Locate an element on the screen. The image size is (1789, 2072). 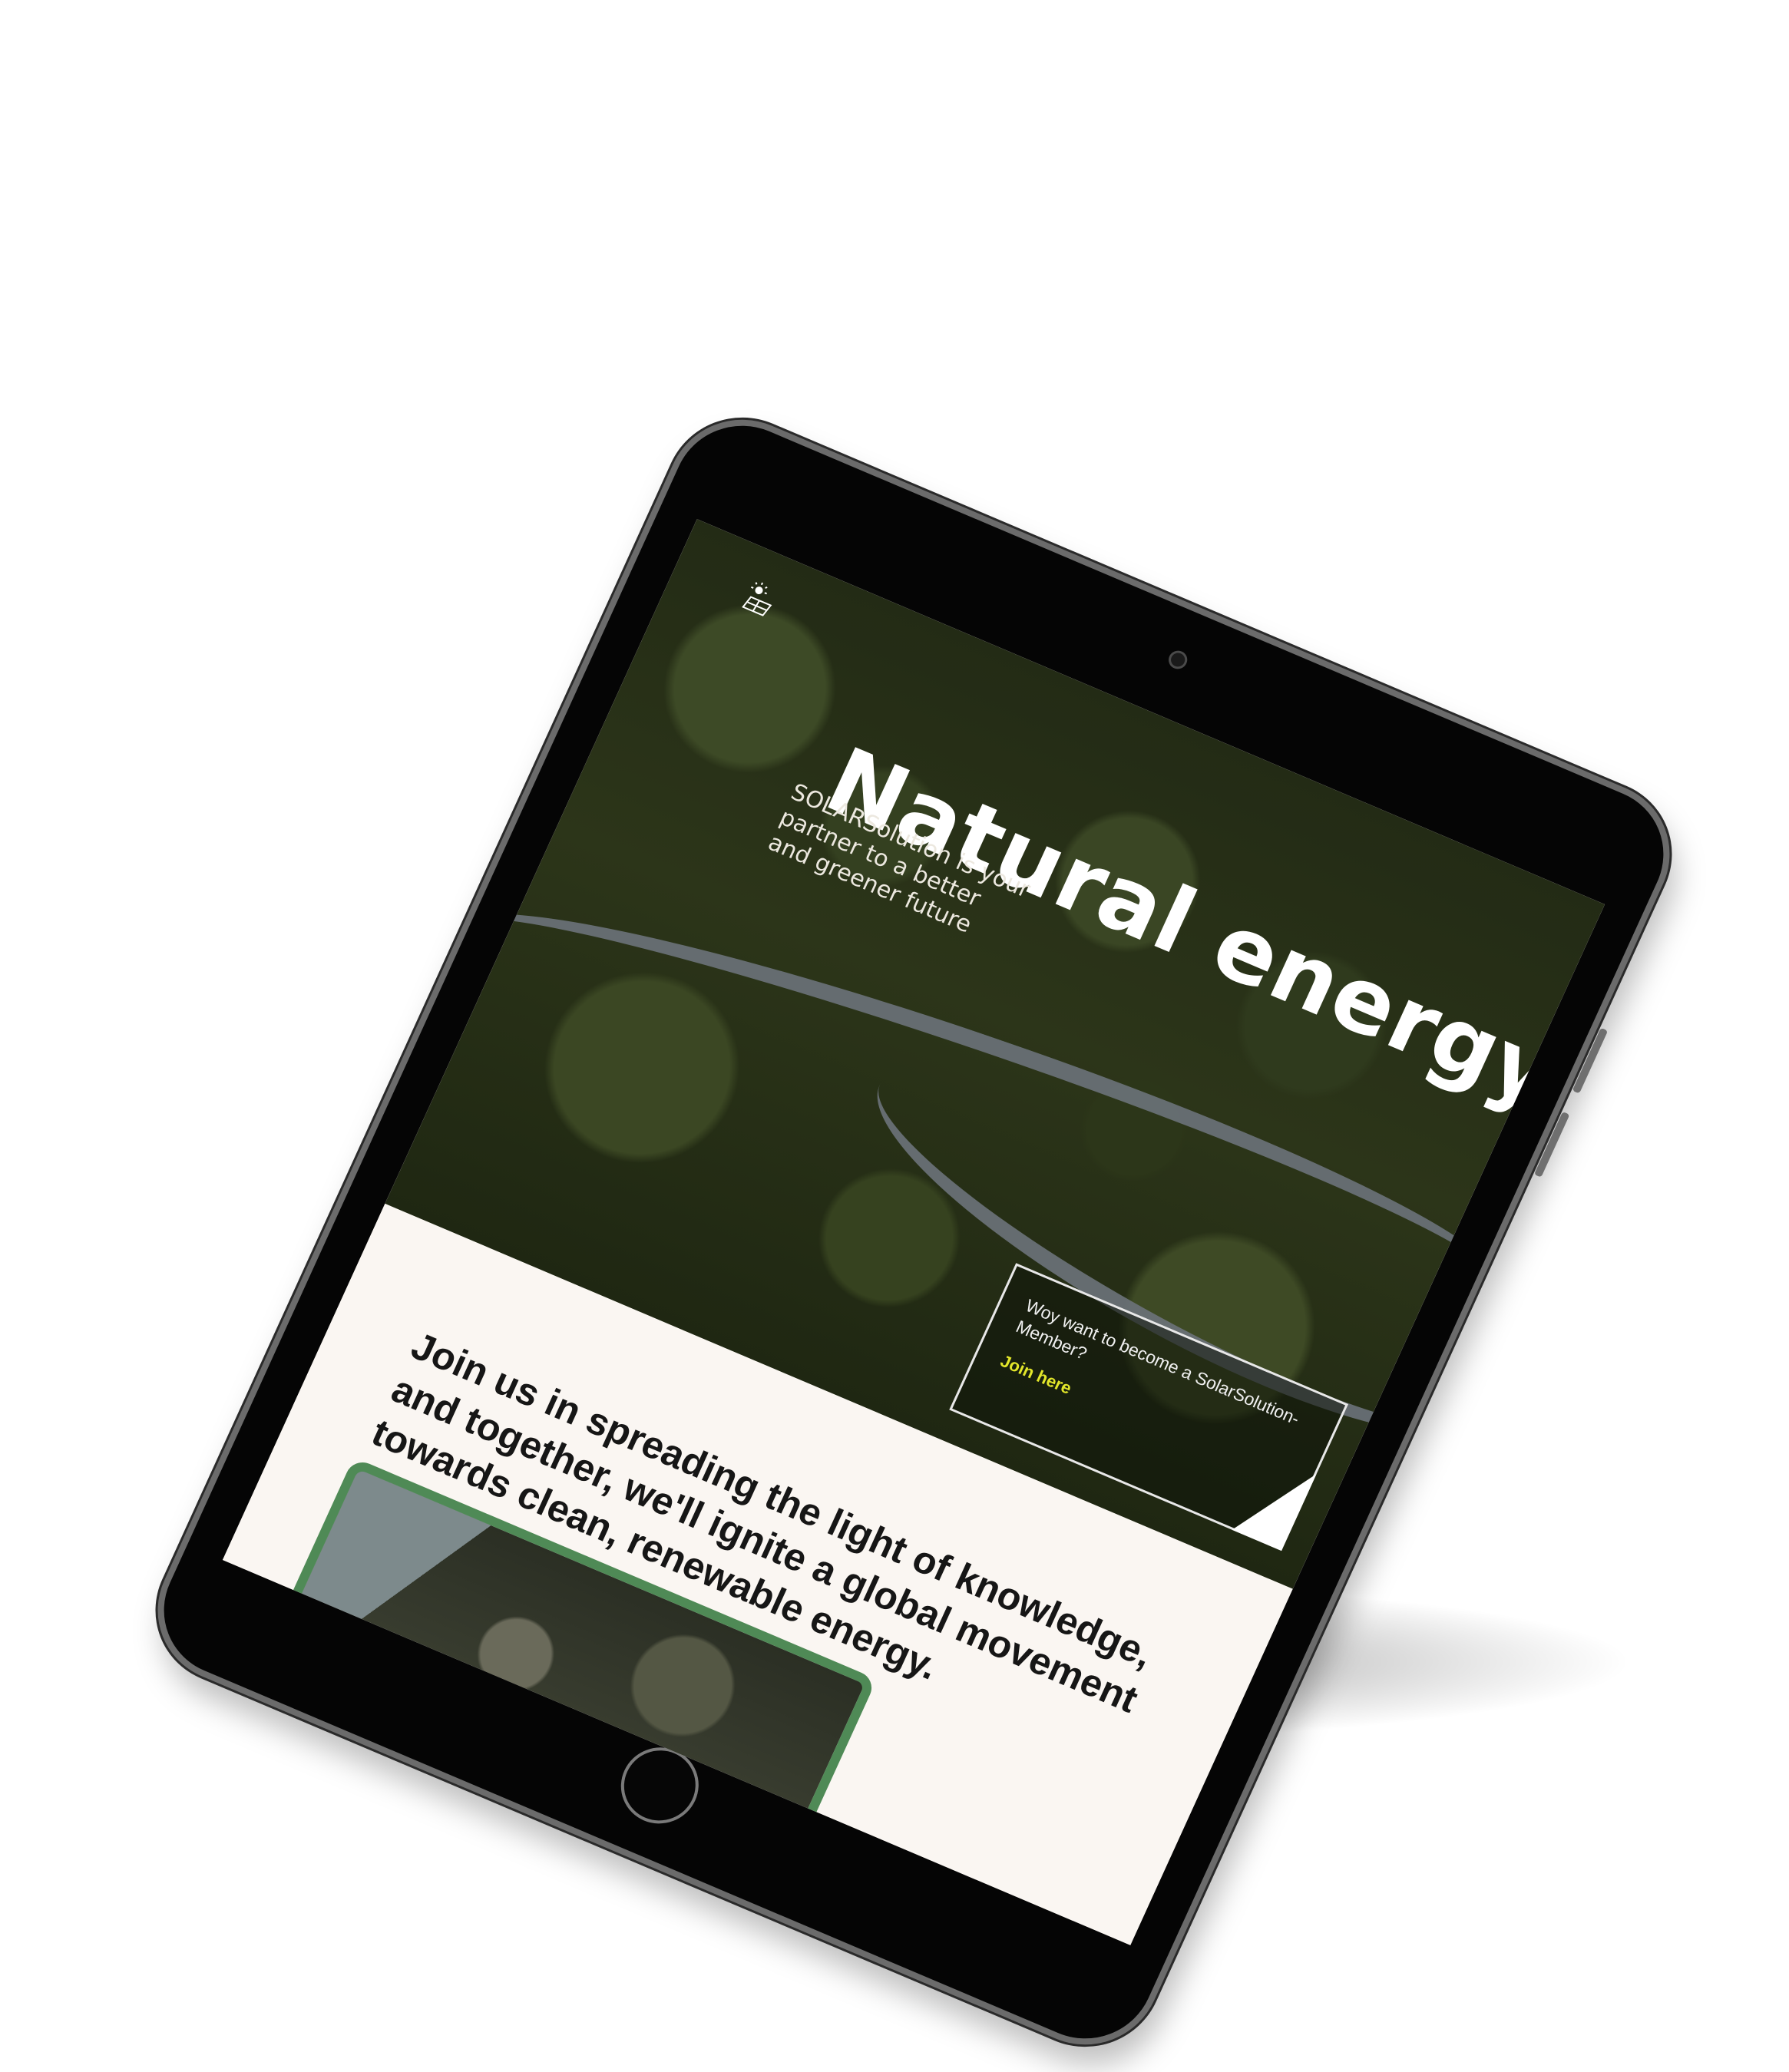
card-corner-accent is located at coordinates (1274, 1502).